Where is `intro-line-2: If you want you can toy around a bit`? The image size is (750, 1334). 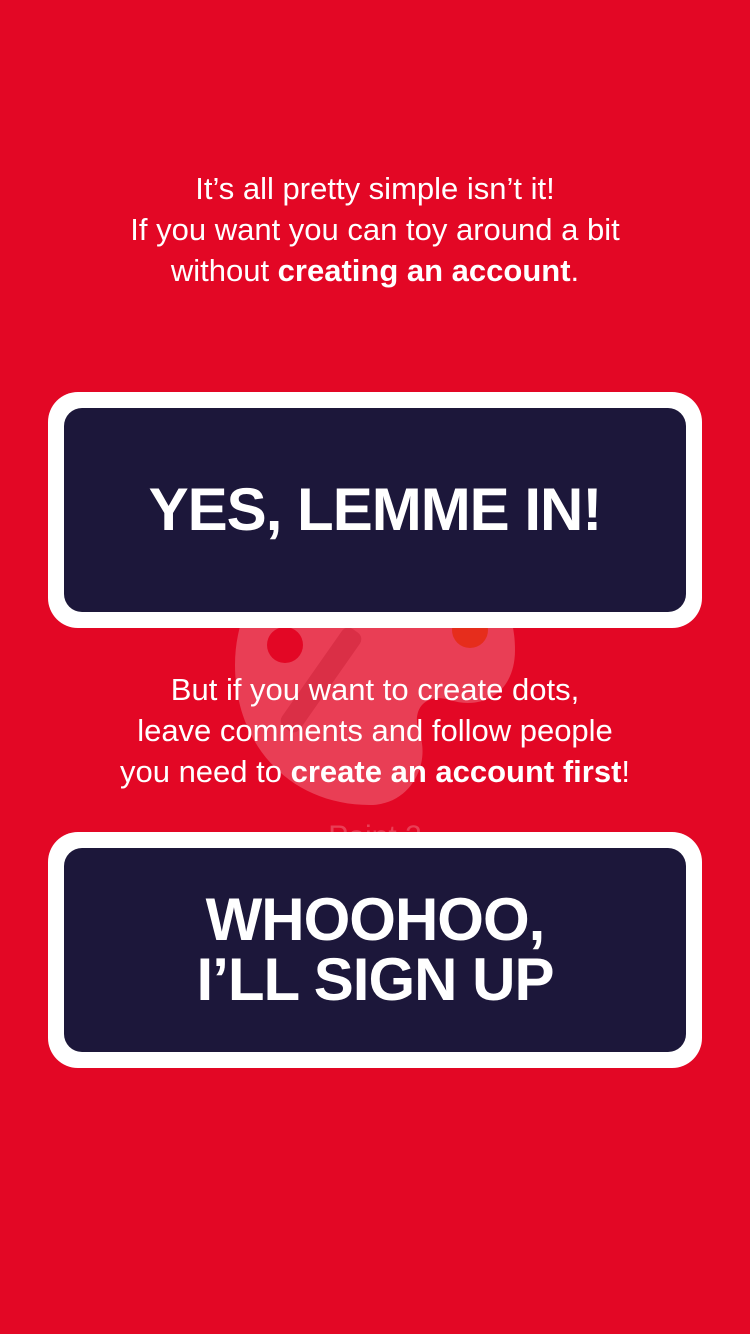 intro-line-2: If you want you can toy around a bit is located at coordinates (375, 229).